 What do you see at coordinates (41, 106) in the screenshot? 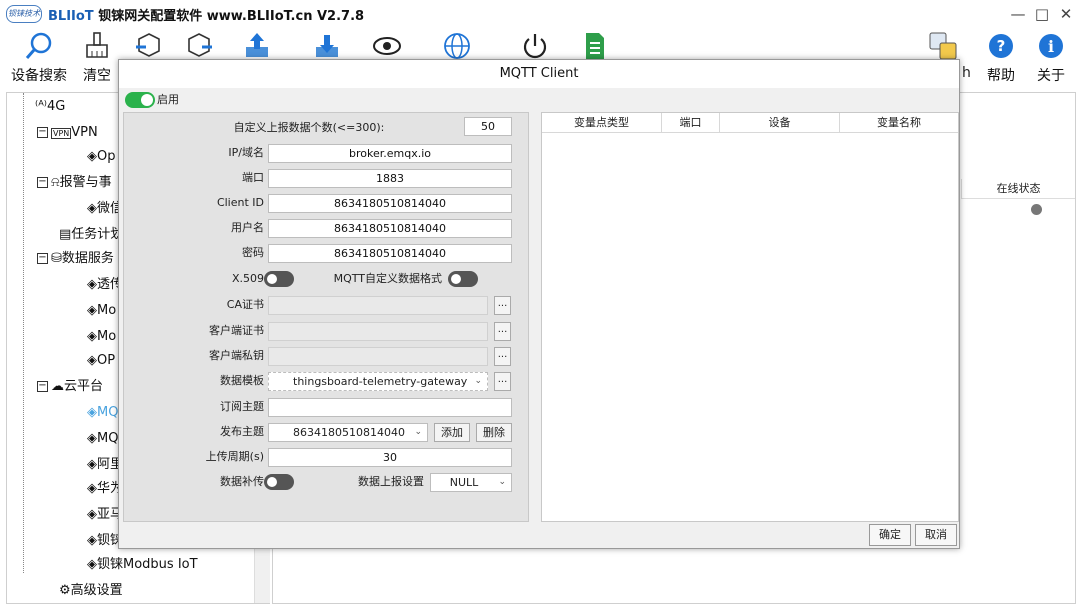
I see `antenna-icon: ⁽ᴬ⁾` at bounding box center [41, 106].